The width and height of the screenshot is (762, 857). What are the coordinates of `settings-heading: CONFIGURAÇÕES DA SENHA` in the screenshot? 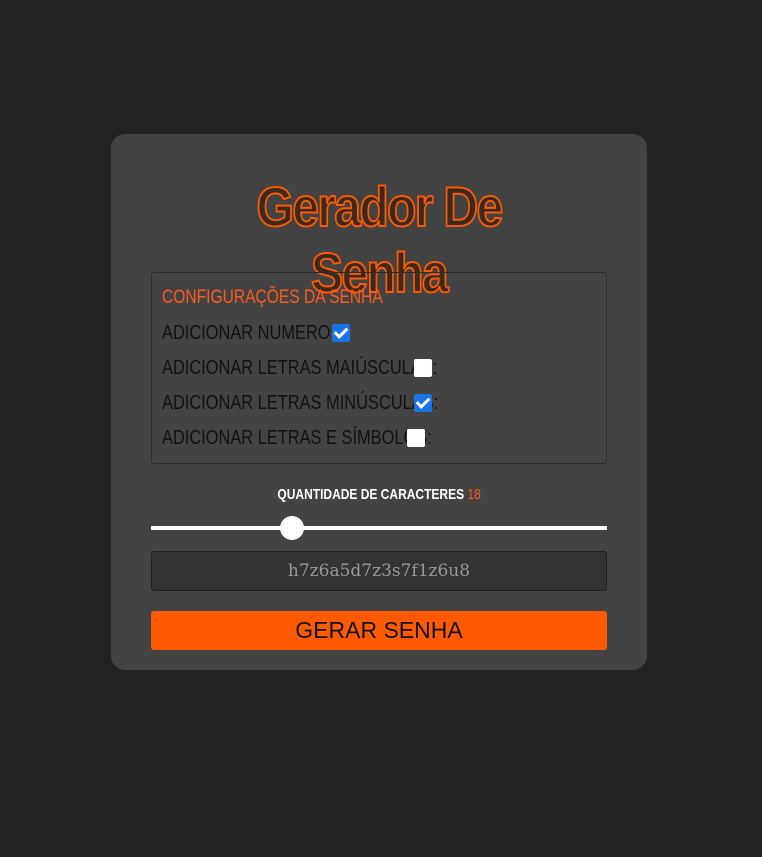 It's located at (272, 297).